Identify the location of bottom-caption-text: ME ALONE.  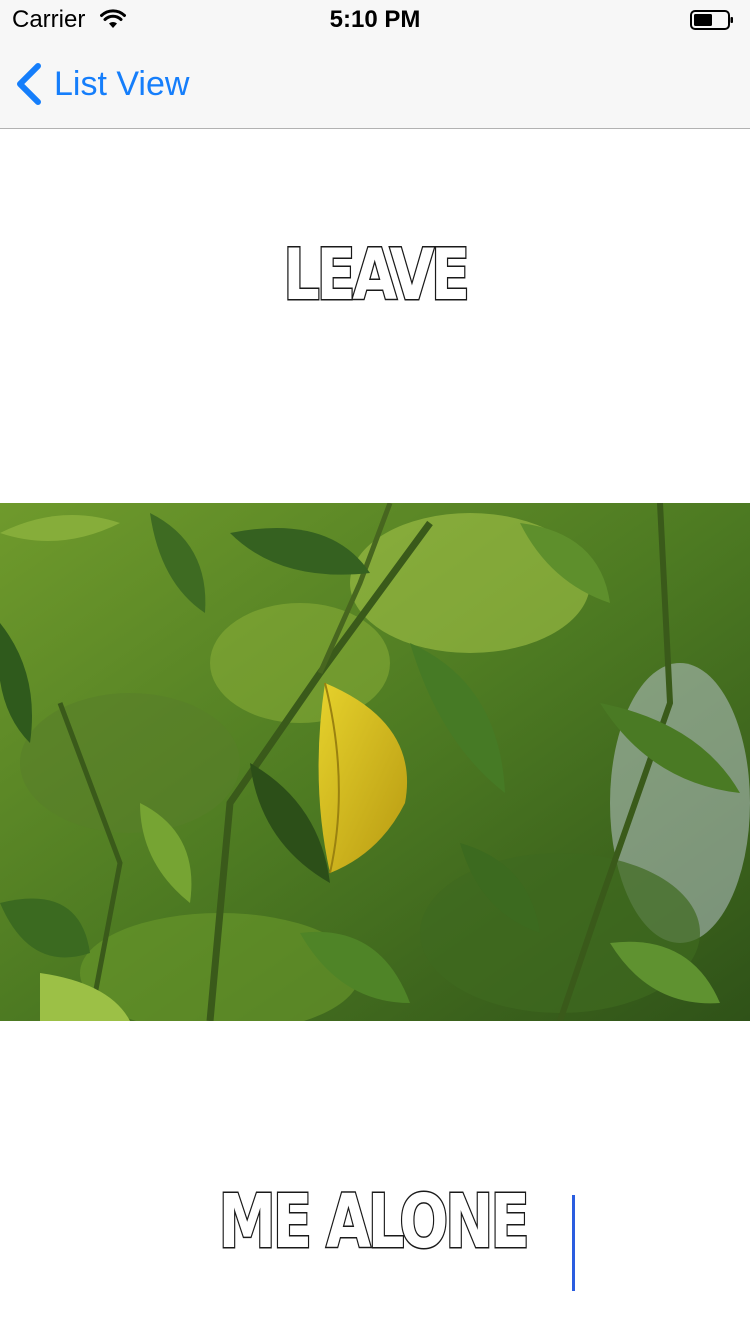
(374, 1222).